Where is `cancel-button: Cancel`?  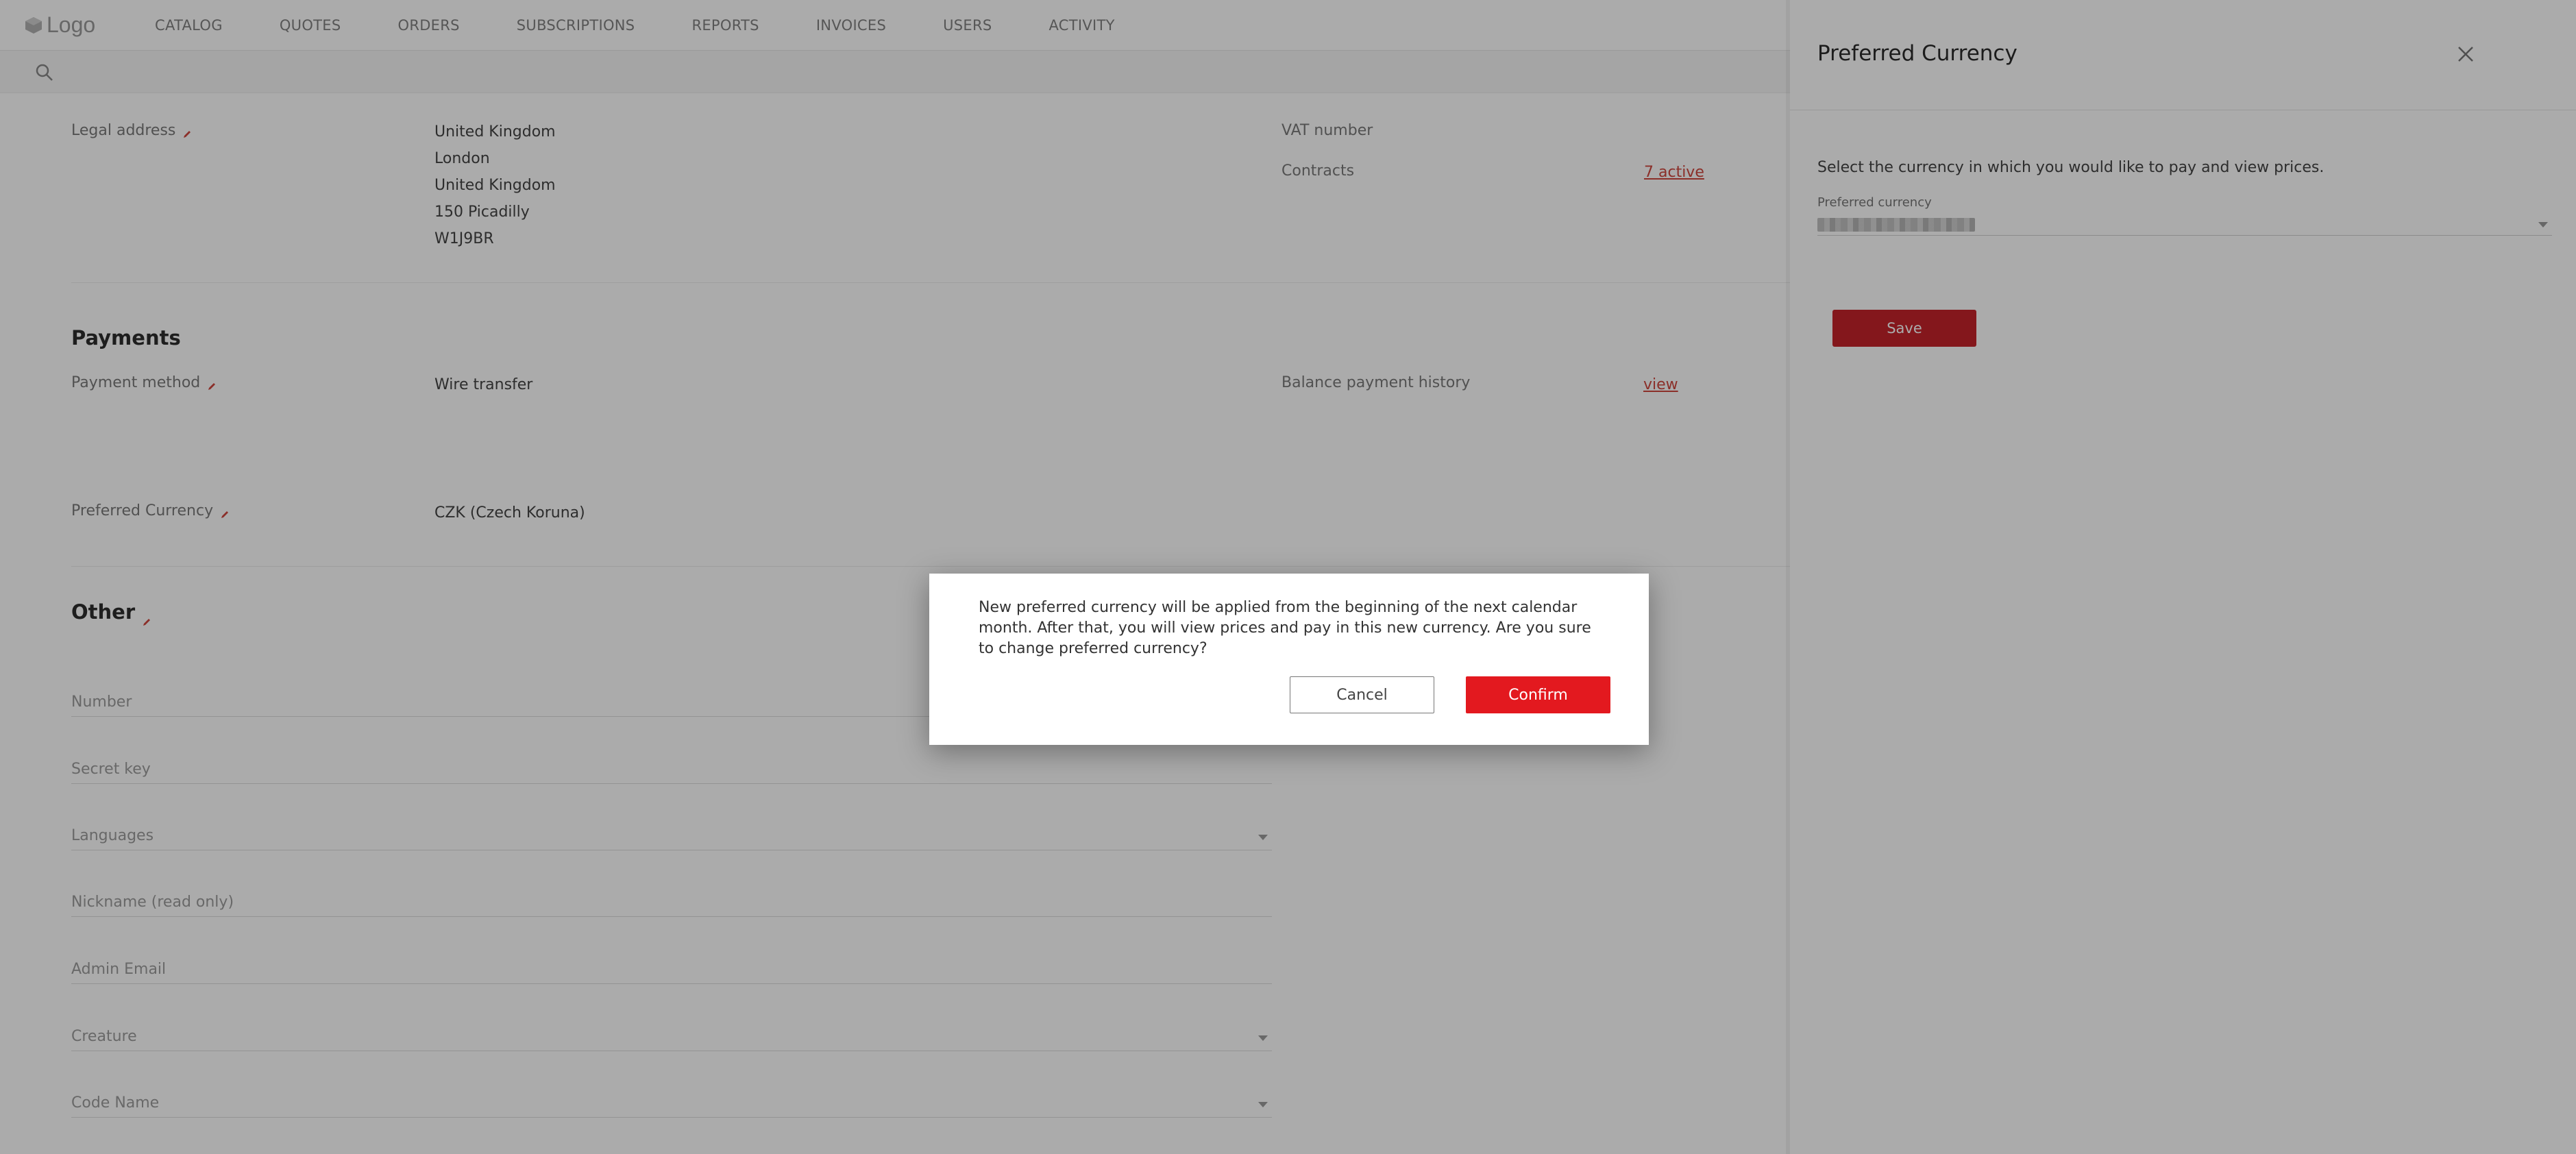 cancel-button: Cancel is located at coordinates (1362, 694).